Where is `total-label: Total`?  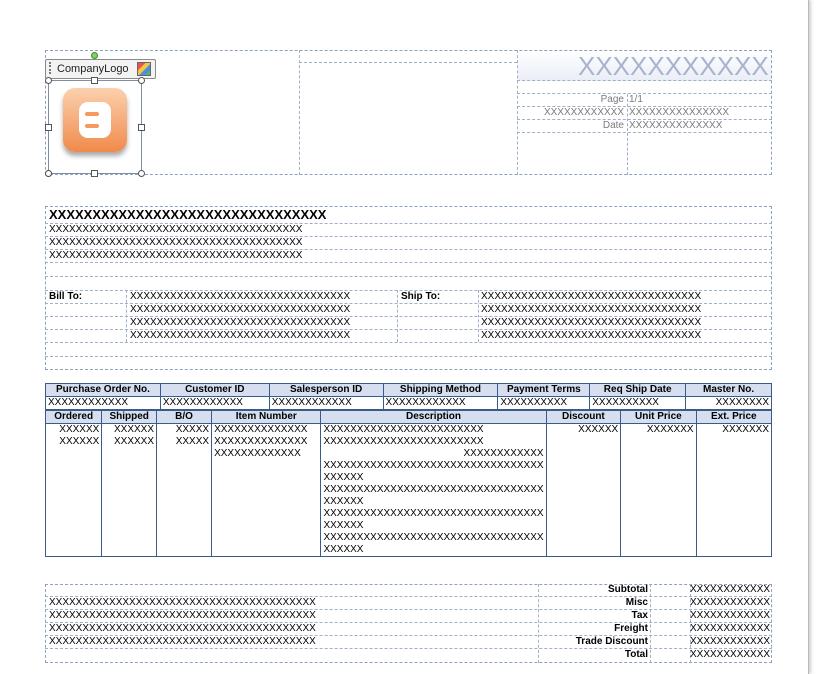
total-label: Total is located at coordinates (636, 654).